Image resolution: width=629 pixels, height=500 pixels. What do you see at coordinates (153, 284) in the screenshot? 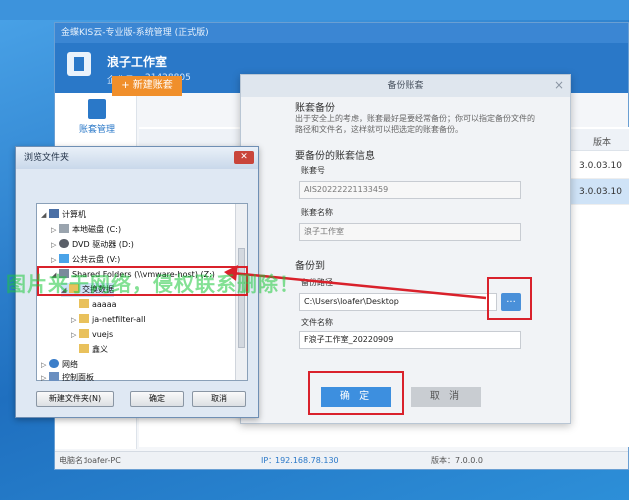
I see `watermark-text: 图片来于网络，侵权联系删除！` at bounding box center [153, 284].